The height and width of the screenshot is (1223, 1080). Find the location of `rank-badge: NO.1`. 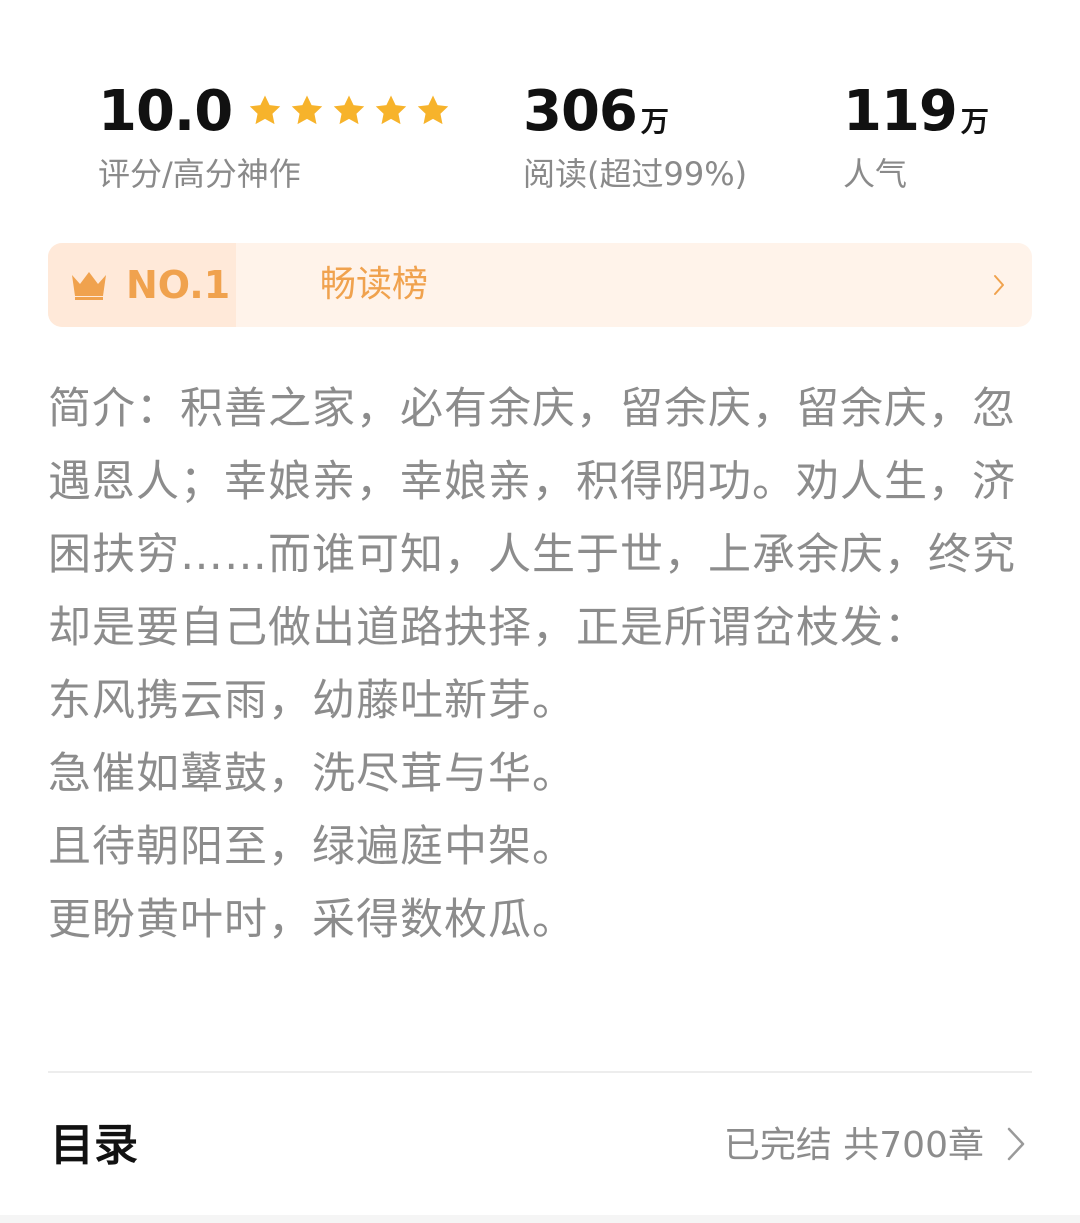

rank-badge: NO.1 is located at coordinates (142, 285).